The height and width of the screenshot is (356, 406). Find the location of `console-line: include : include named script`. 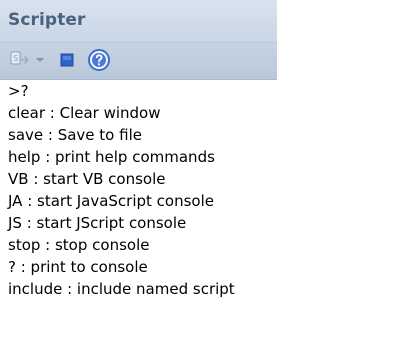

console-line: include : include named script is located at coordinates (121, 289).